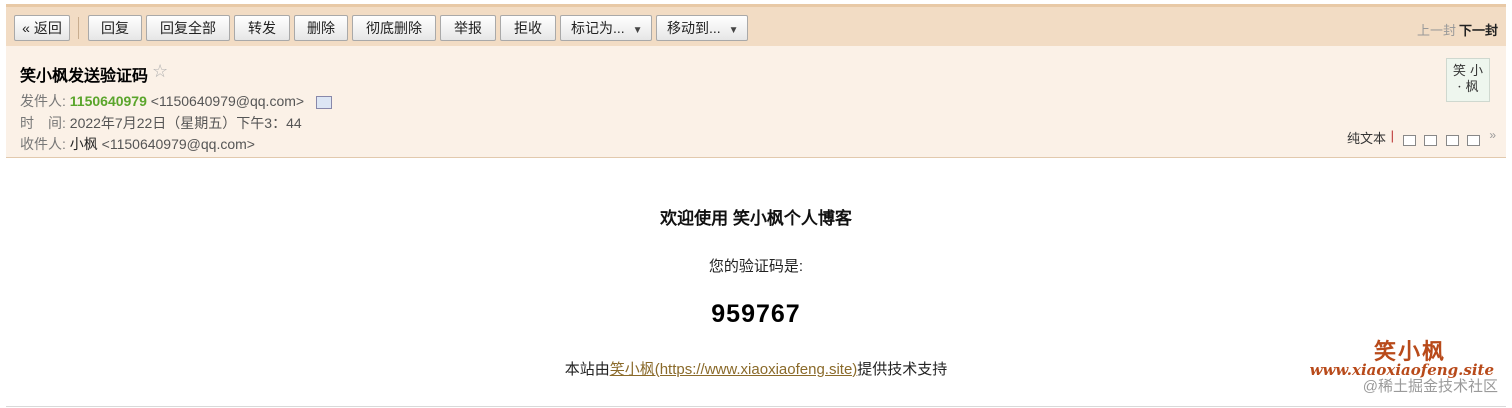  Describe the element at coordinates (185, 123) in the screenshot. I see `time-value: 2022年7月22日（星期五）下午3：44` at that location.